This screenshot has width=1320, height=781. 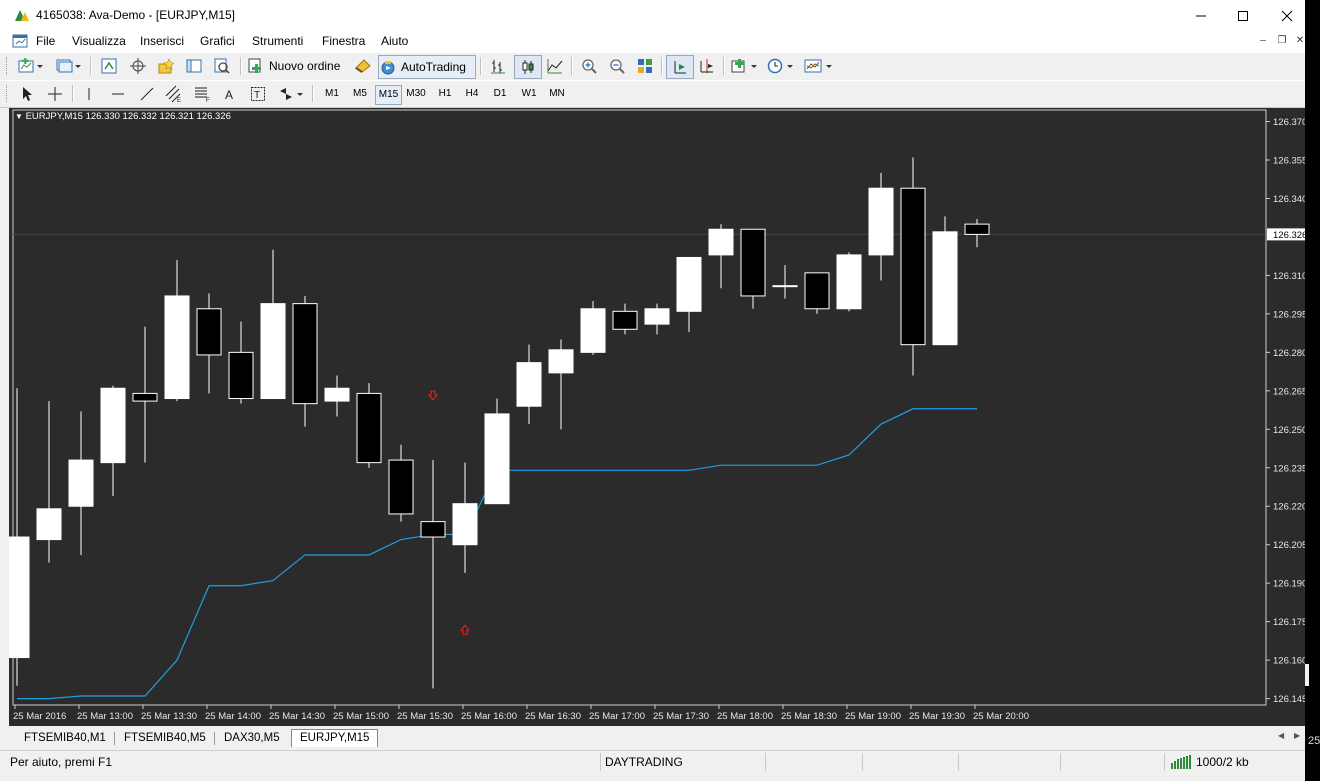 What do you see at coordinates (332, 94) in the screenshot?
I see `timeframe-m1: M1` at bounding box center [332, 94].